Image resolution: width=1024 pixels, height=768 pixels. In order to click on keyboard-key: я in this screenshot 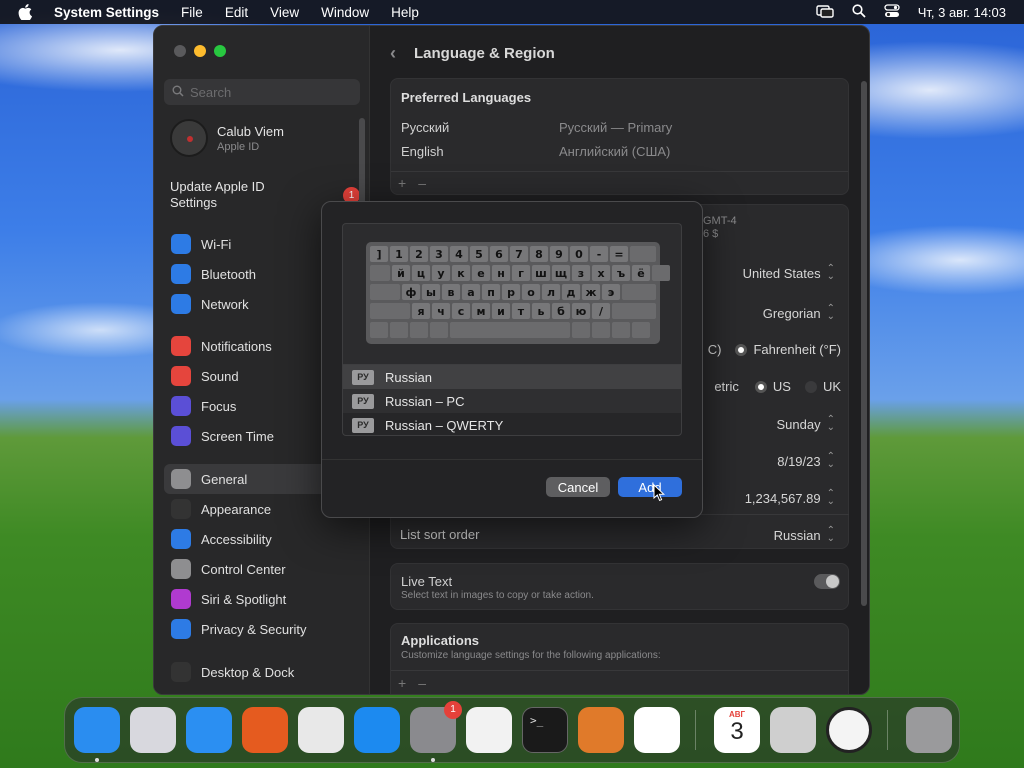, I will do `click(421, 311)`.